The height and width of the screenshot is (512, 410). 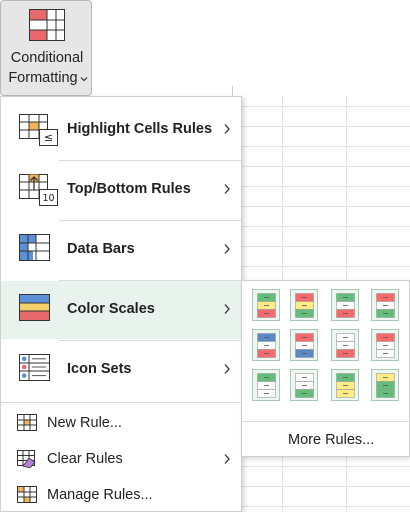 I want to click on clear-rules-icon, so click(x=26, y=459).